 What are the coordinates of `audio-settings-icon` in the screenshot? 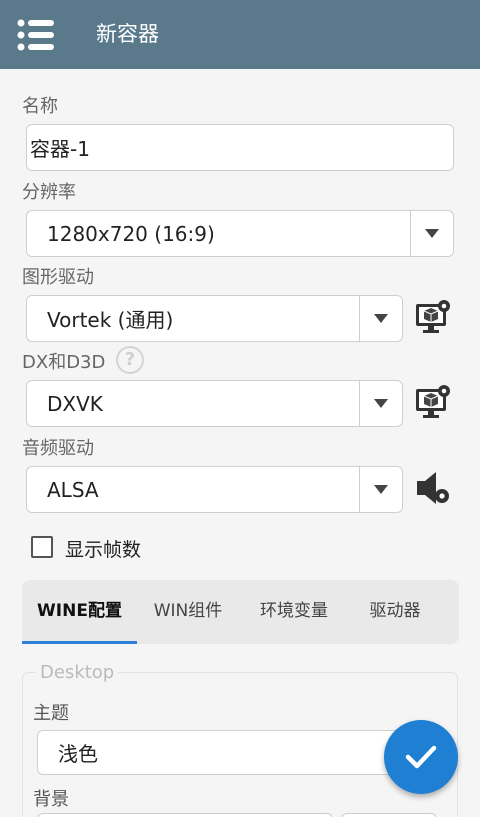 It's located at (433, 488).